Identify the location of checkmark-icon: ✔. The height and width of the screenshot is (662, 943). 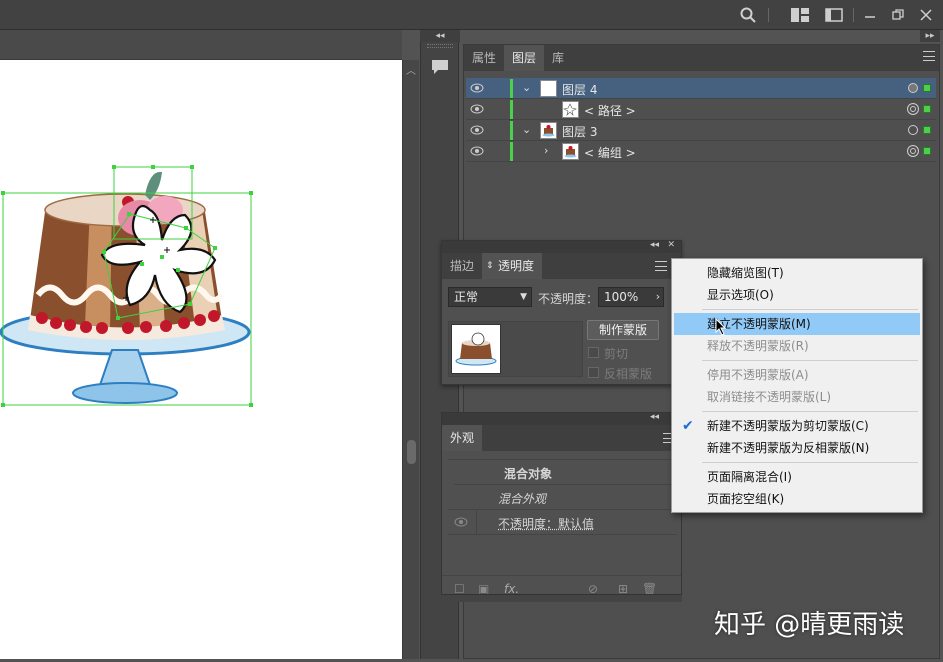
(688, 426).